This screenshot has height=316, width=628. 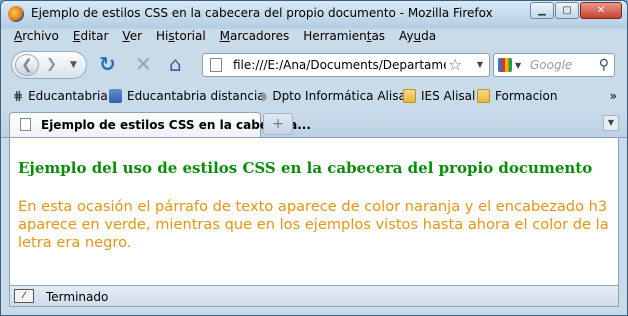 I want to click on menu-marcadores: Marcadores, so click(x=255, y=37).